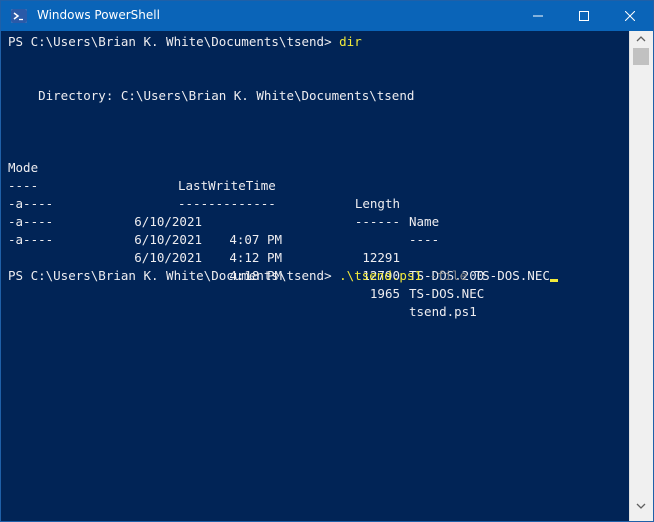 This screenshot has width=654, height=522. What do you see at coordinates (31, 239) in the screenshot?
I see `file-mode: -a----` at bounding box center [31, 239].